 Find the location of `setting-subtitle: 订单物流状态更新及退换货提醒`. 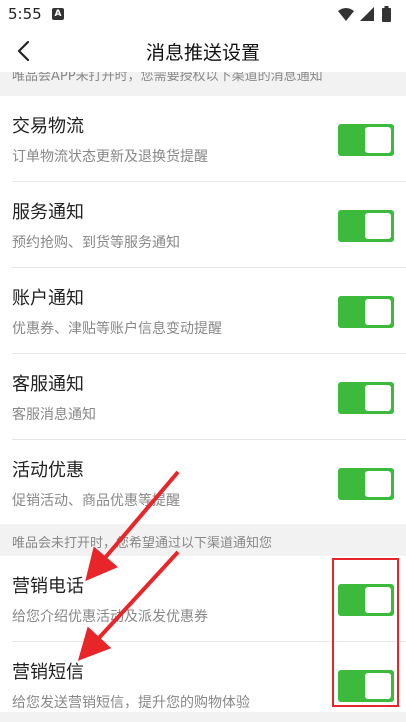

setting-subtitle: 订单物流状态更新及退换货提醒 is located at coordinates (110, 157).